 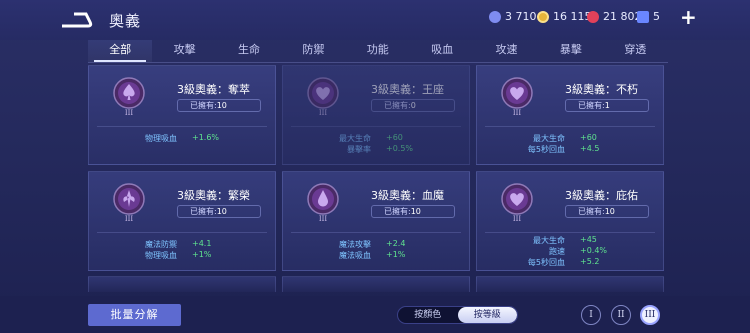 I want to click on tab-attack-speed: 攻速, so click(x=506, y=51).